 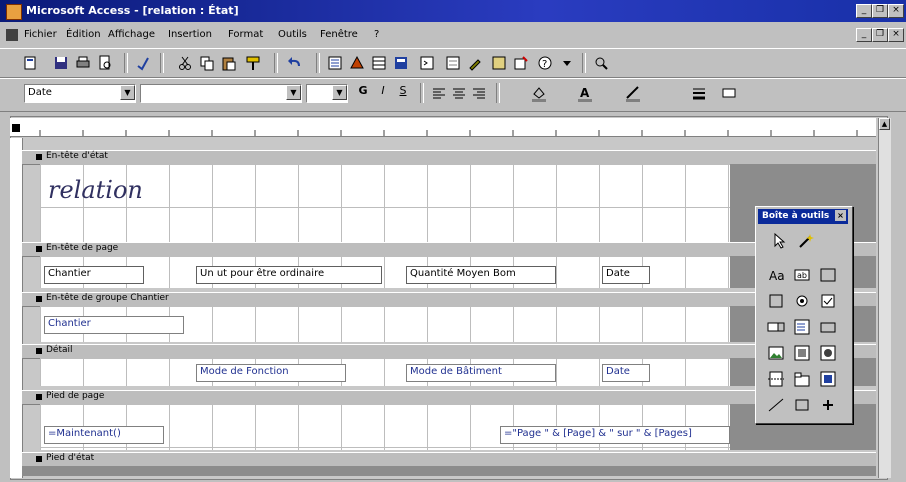 I want to click on font-combo: ▼, so click(x=221, y=93).